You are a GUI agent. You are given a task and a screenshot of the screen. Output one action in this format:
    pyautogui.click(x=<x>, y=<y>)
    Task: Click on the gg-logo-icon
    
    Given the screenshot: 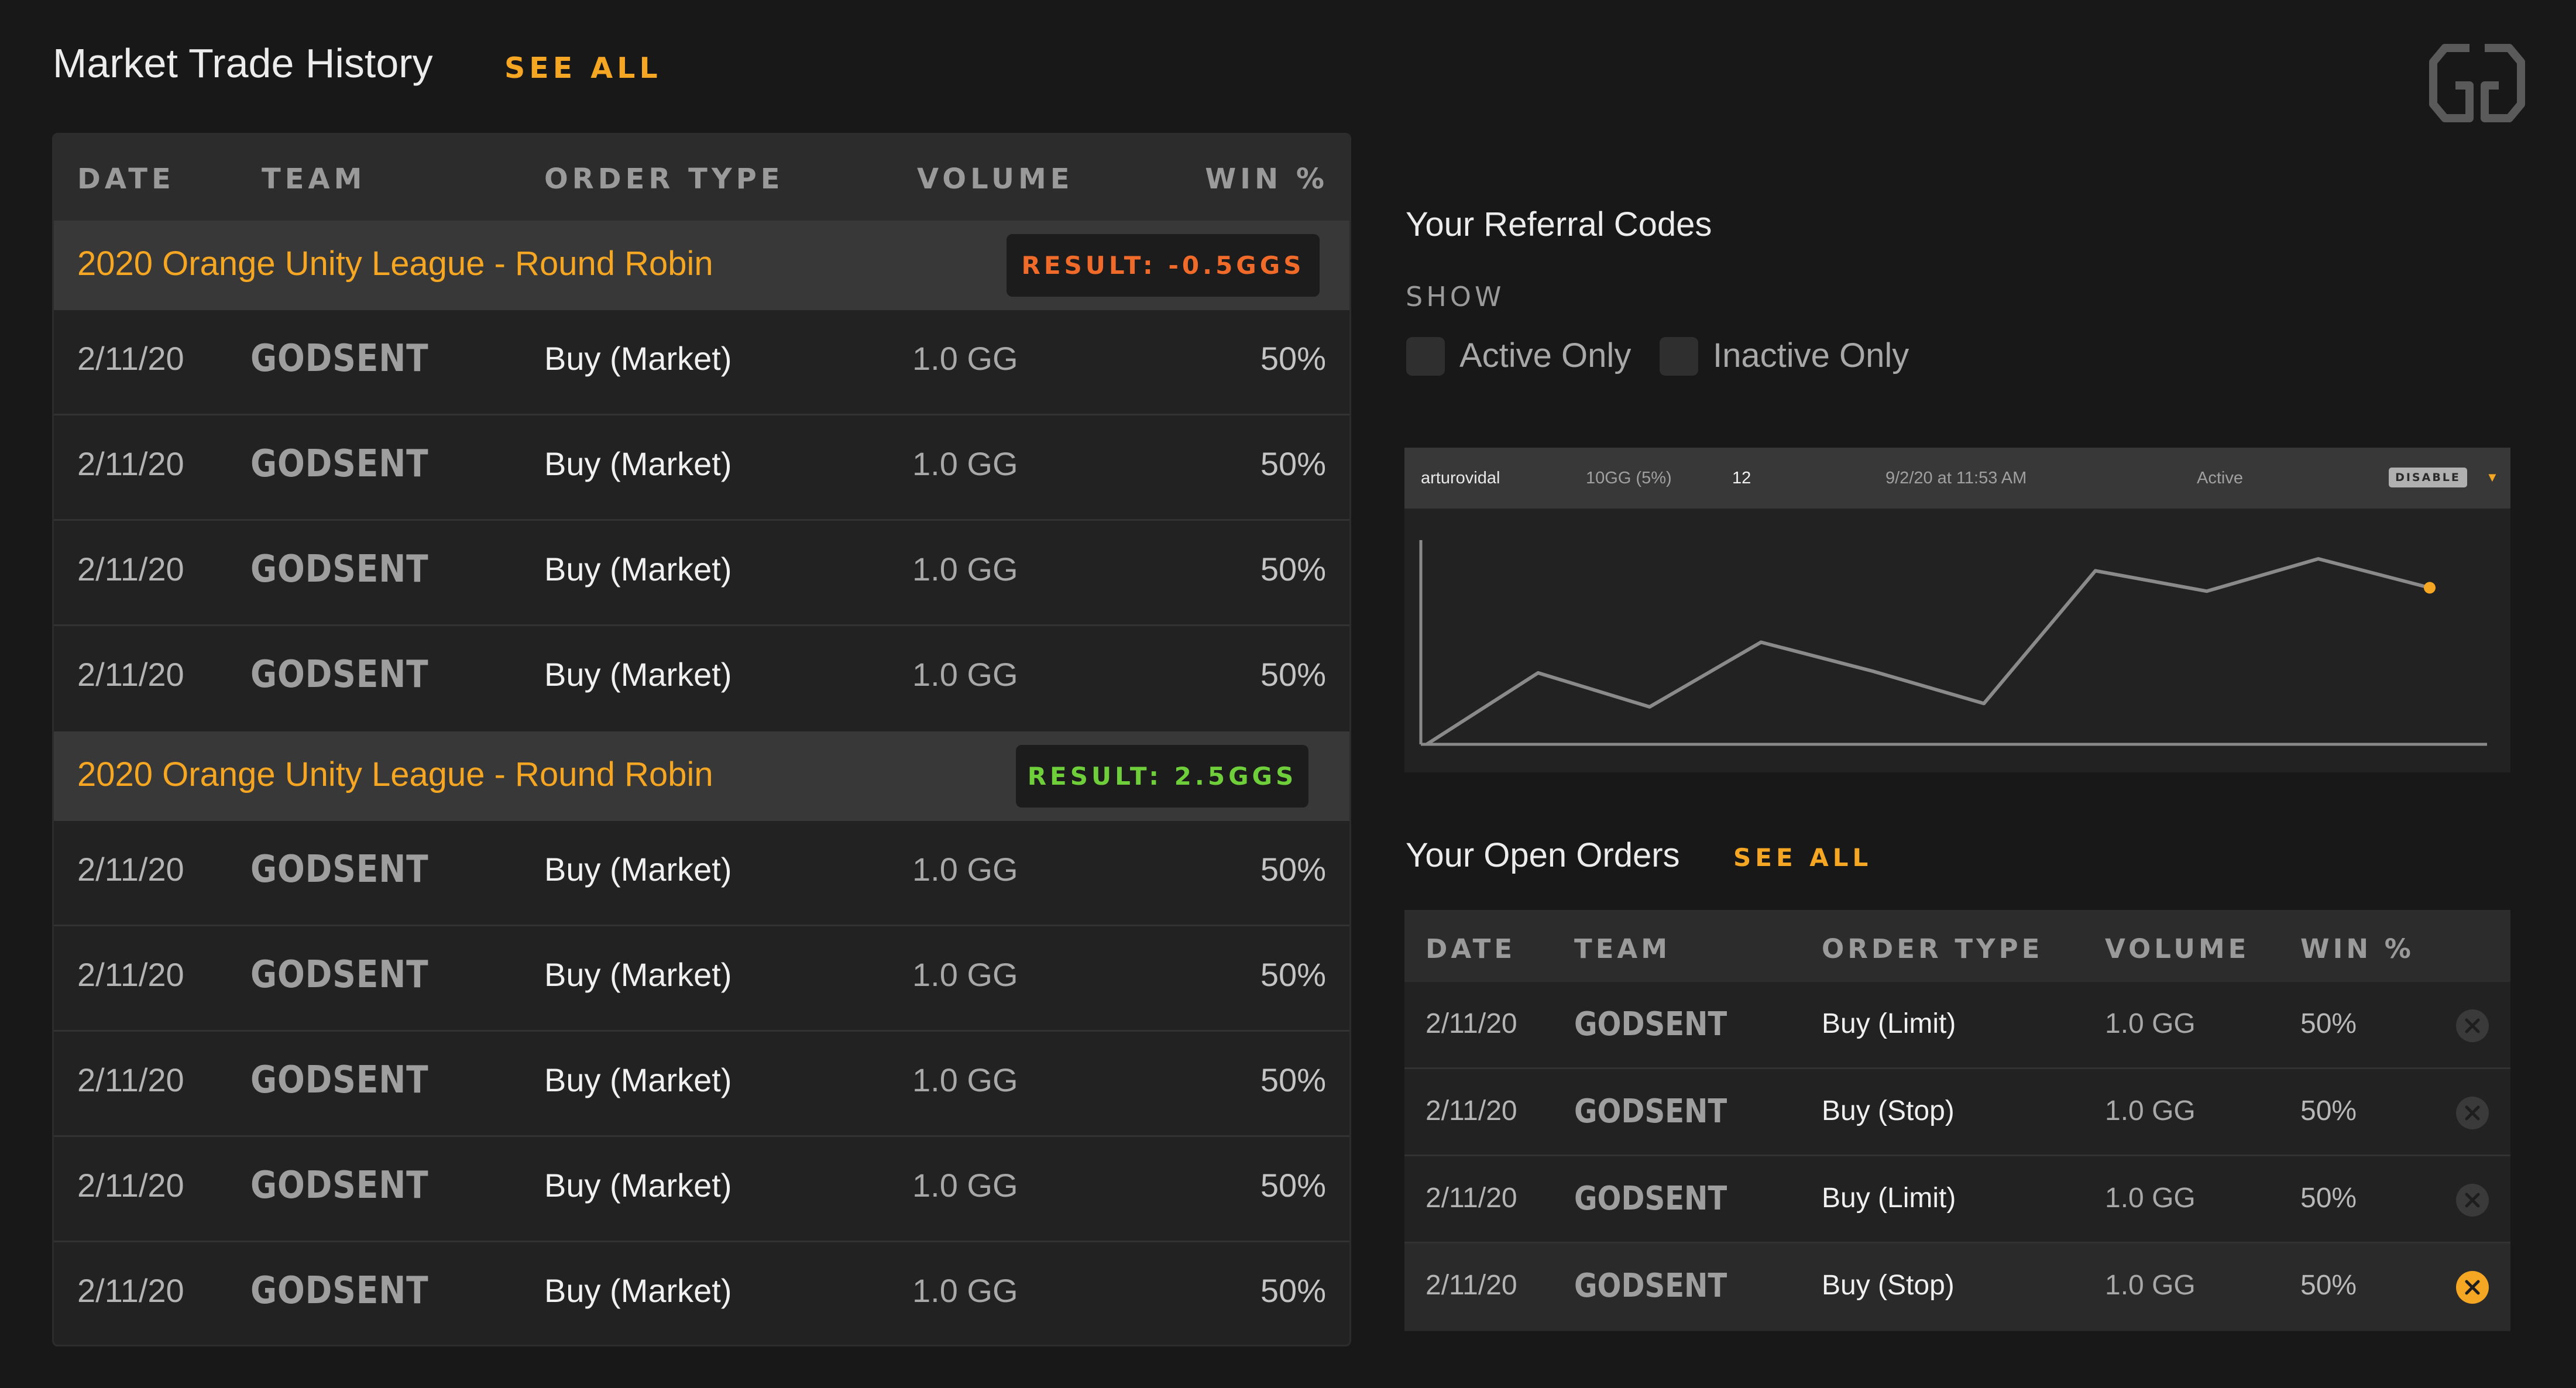 What is the action you would take?
    pyautogui.click(x=2478, y=83)
    